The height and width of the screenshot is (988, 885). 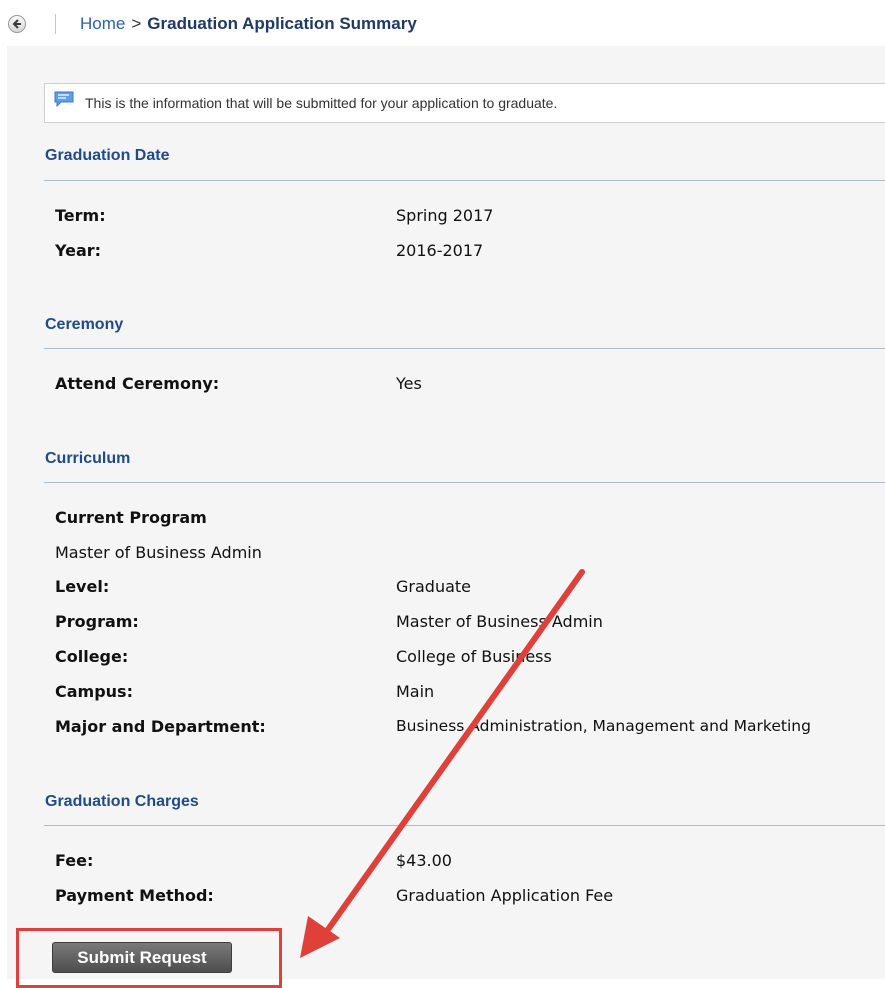 I want to click on campus-value: Main, so click(x=415, y=691).